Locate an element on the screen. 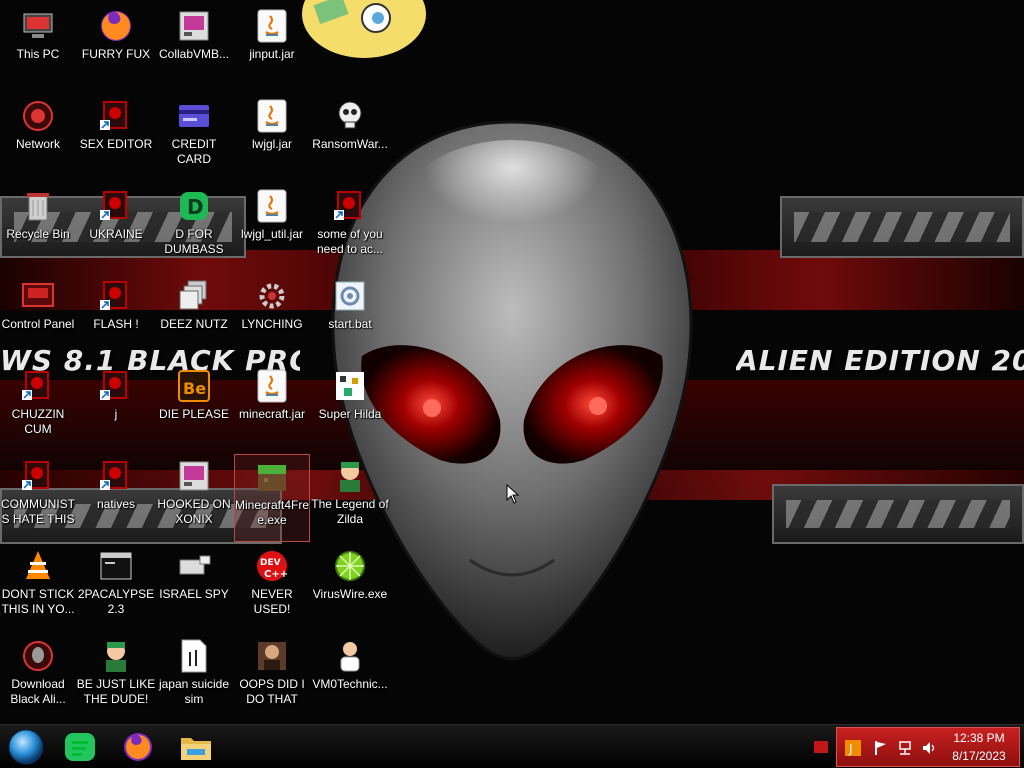  recycle-bin-icon is located at coordinates (38, 206).